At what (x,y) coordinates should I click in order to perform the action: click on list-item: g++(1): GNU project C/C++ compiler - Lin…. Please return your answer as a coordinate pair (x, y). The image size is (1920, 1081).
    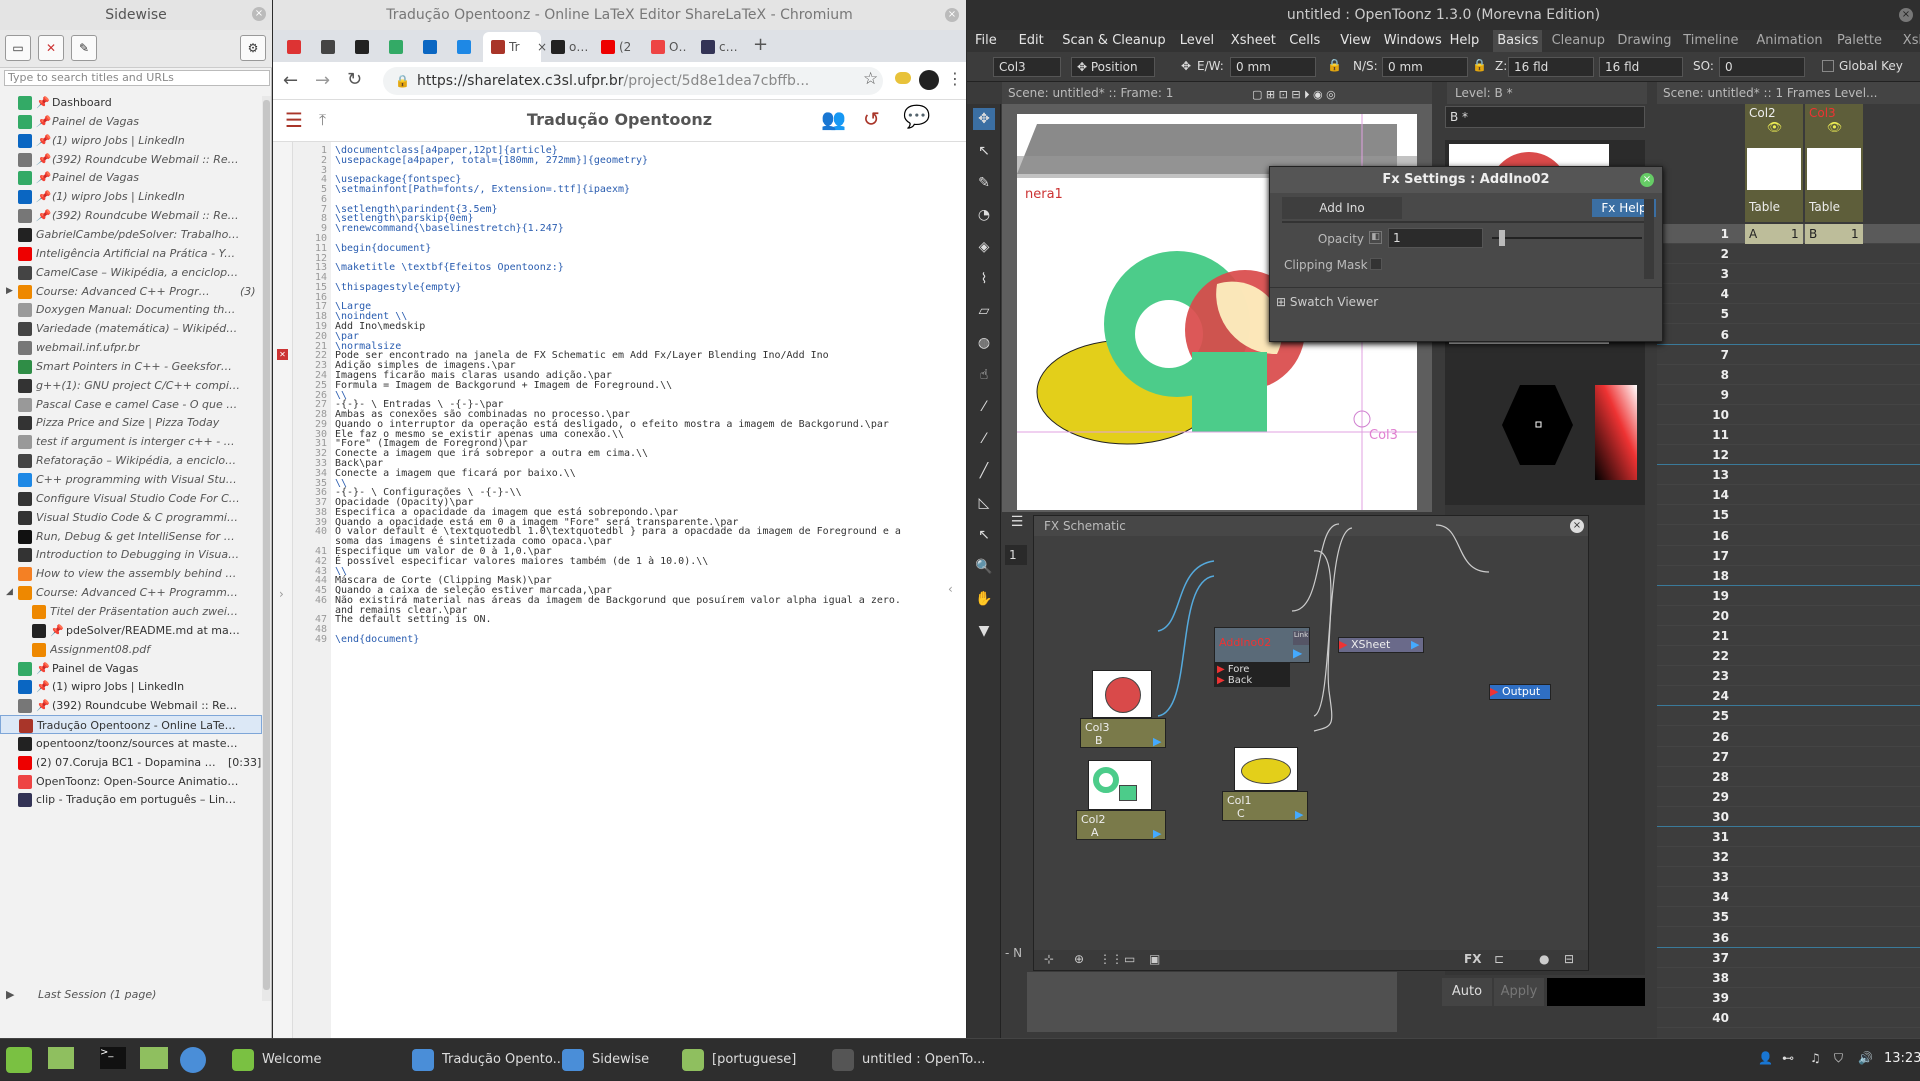
    Looking at the image, I should click on (131, 385).